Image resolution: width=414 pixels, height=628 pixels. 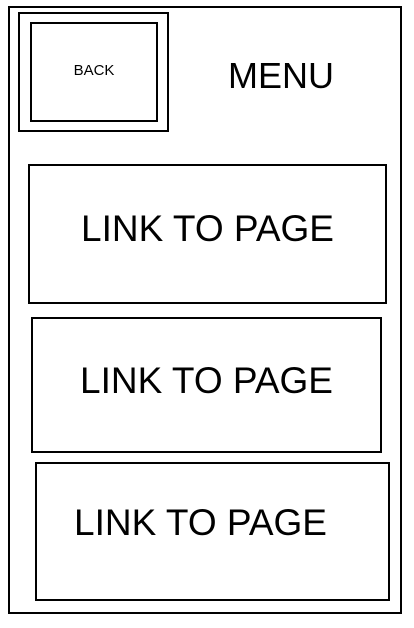 I want to click on back-button-label: BACK, so click(x=94, y=70).